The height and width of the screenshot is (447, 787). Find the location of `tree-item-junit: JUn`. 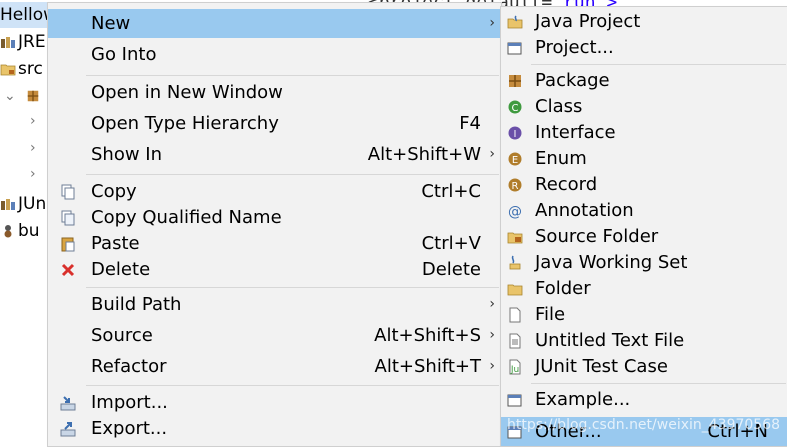

tree-item-junit: JUn is located at coordinates (23, 204).